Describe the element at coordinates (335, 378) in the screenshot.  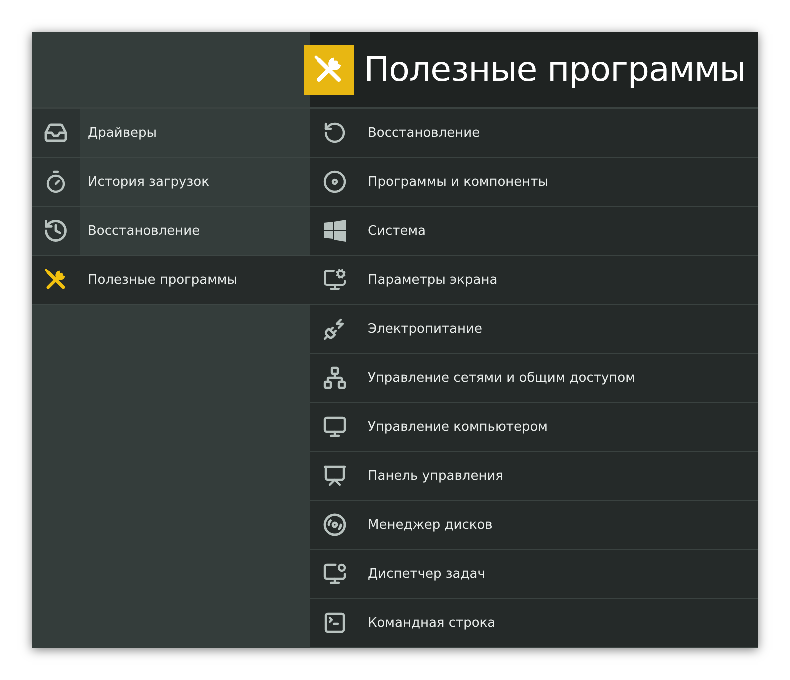
I see `network-icon` at that location.